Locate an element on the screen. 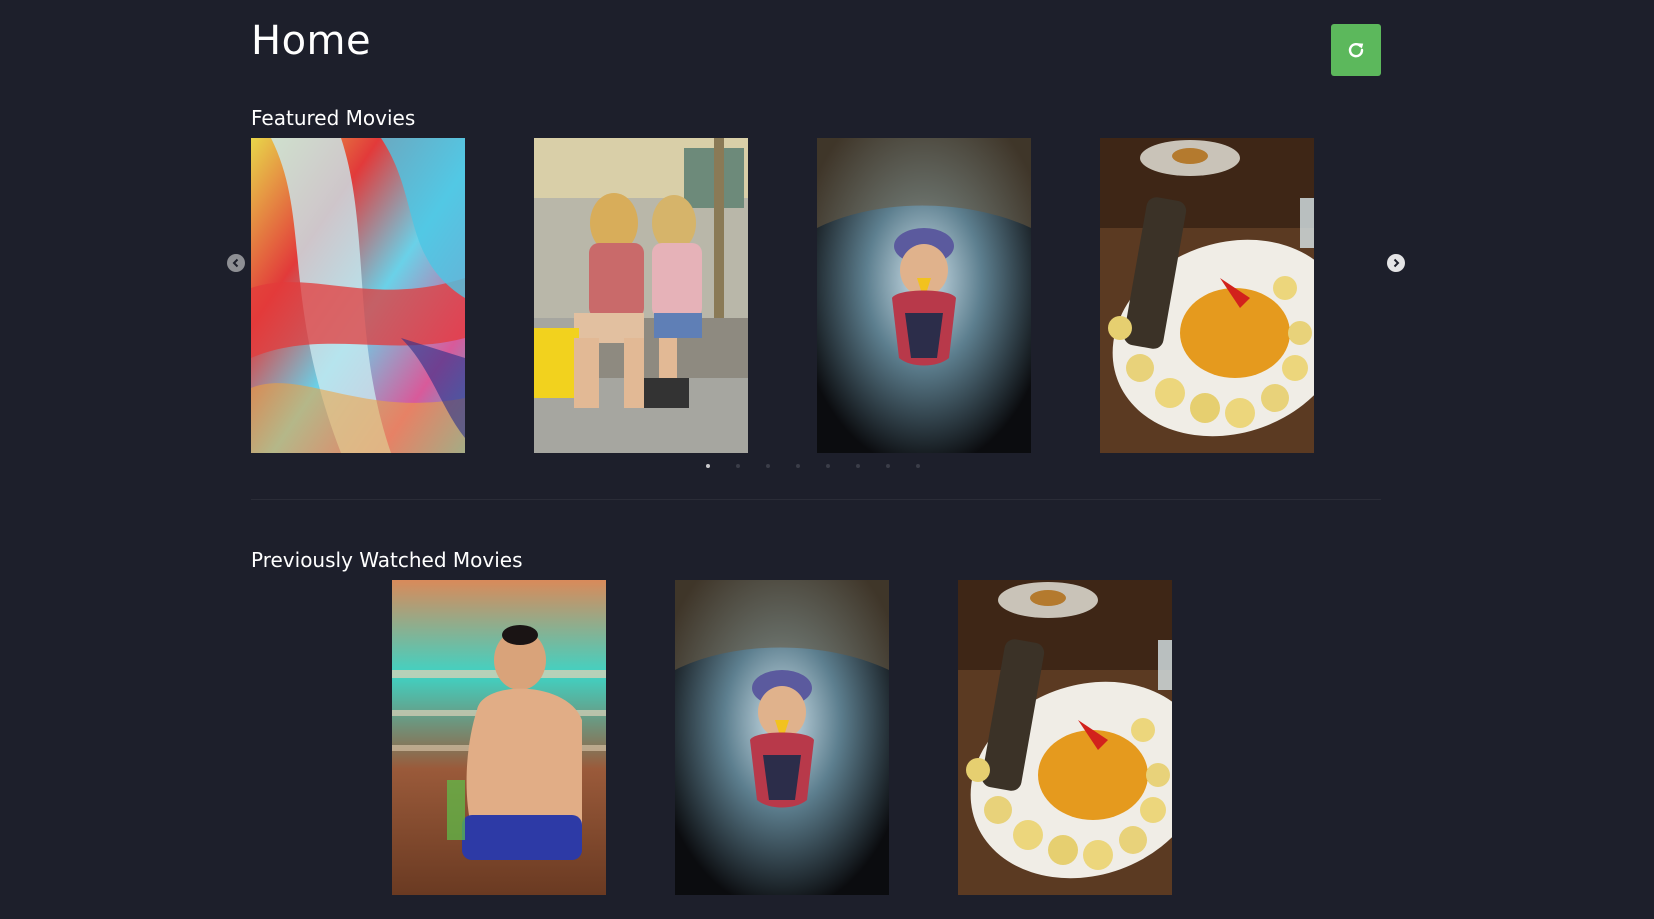 Image resolution: width=1654 pixels, height=919 pixels. carousel-prev-button is located at coordinates (236, 263).